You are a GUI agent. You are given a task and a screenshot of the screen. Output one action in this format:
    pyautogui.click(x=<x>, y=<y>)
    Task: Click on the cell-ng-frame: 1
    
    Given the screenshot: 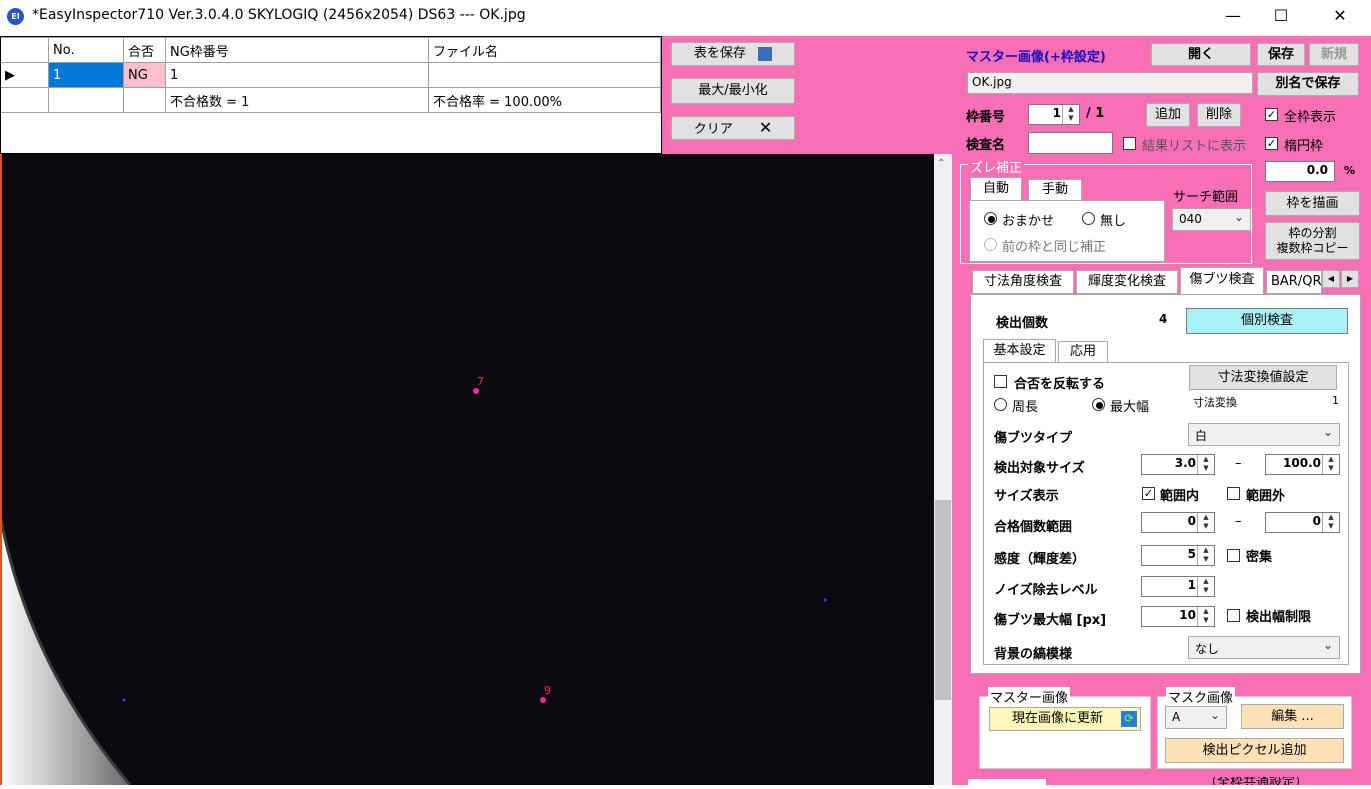 What is the action you would take?
    pyautogui.click(x=297, y=75)
    